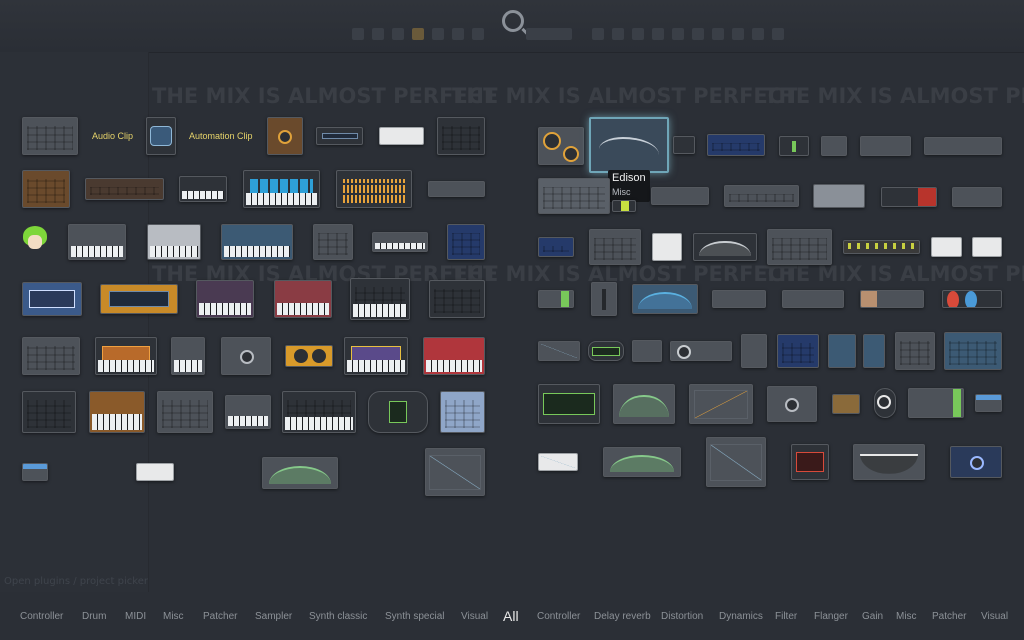 The width and height of the screenshot is (1024, 640). I want to click on tab-filter: Filter, so click(786, 616).